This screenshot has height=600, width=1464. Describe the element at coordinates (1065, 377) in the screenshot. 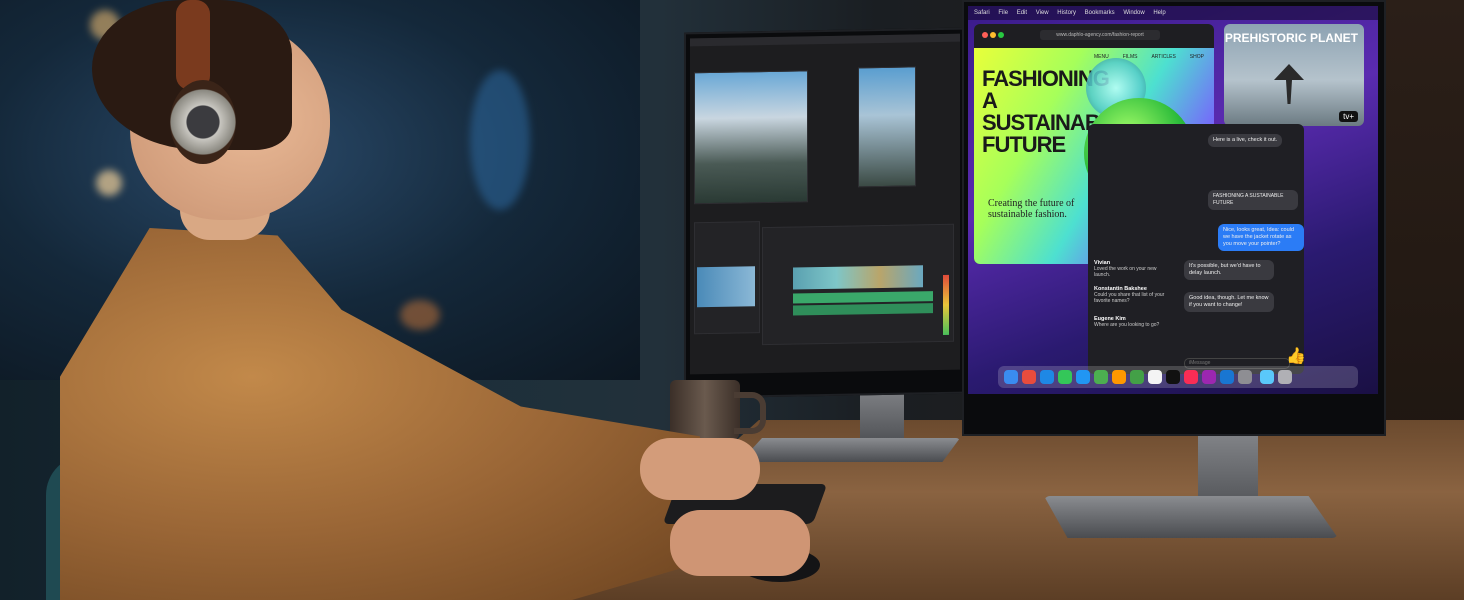

I see `messages-icon` at that location.